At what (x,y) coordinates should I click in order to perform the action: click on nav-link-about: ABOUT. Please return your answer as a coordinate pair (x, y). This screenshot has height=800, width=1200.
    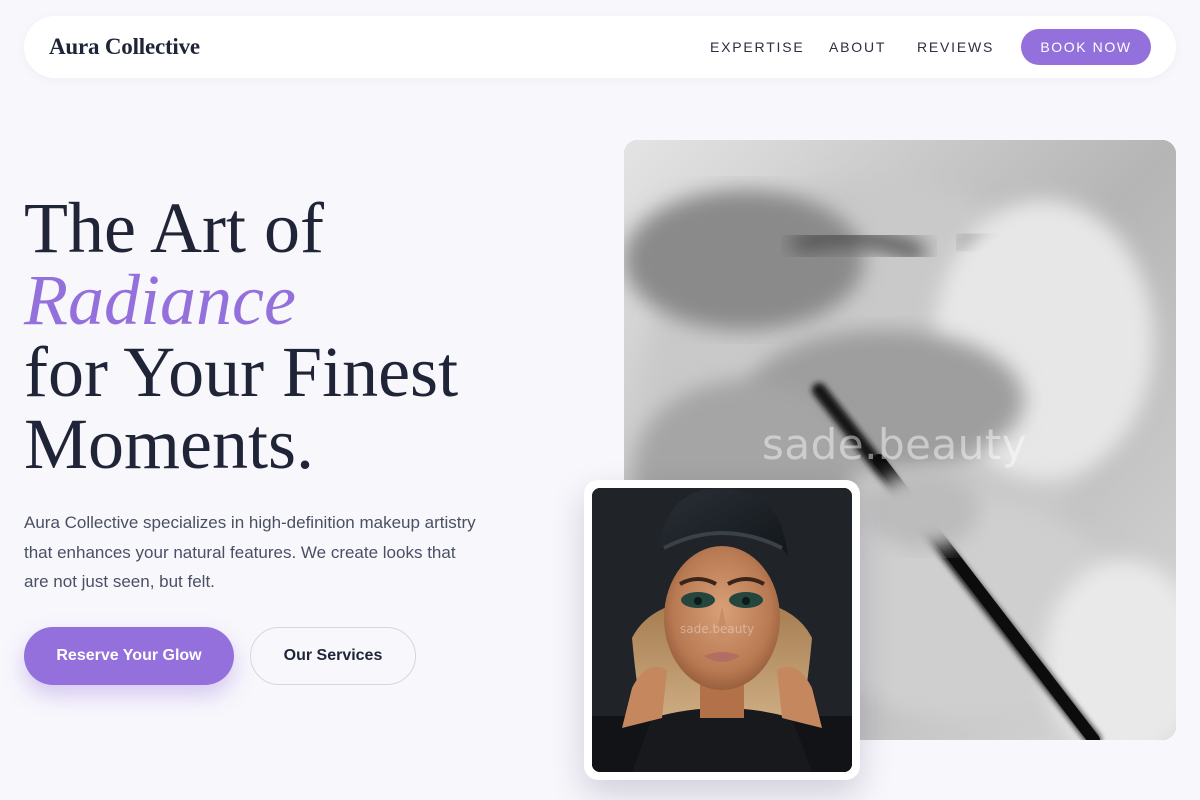
    Looking at the image, I should click on (857, 47).